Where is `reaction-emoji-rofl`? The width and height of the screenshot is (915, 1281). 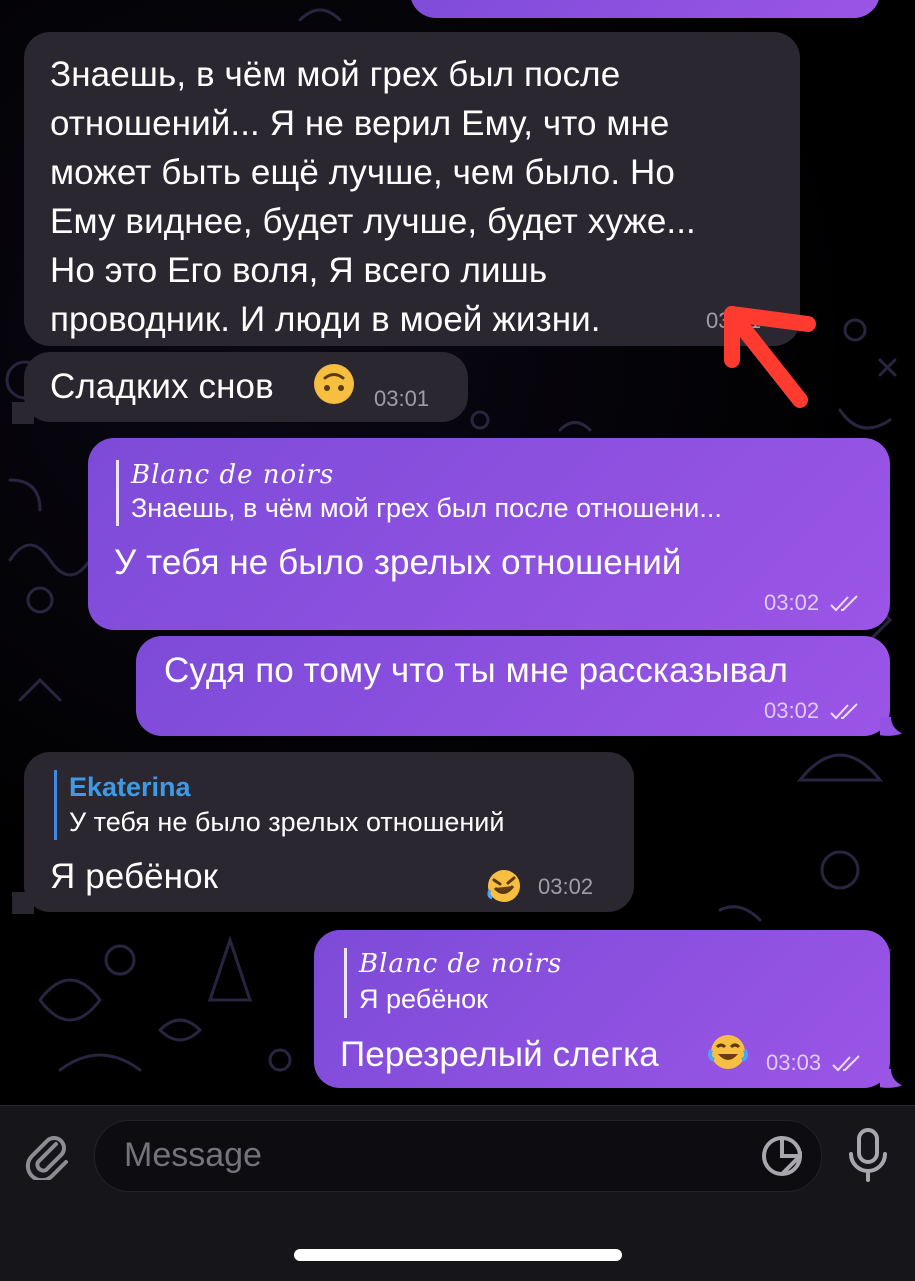
reaction-emoji-rofl is located at coordinates (504, 886).